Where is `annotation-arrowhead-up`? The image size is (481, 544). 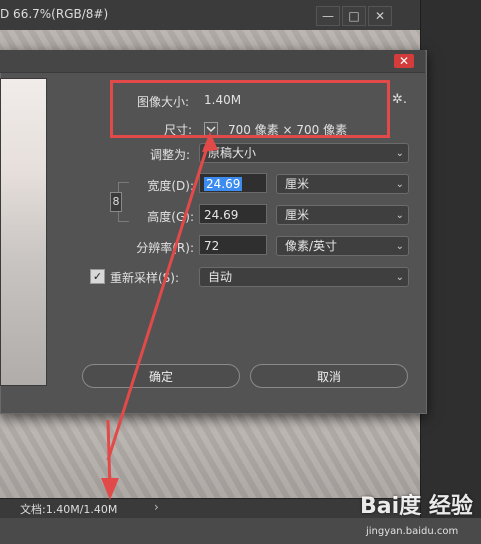
annotation-arrowhead-up is located at coordinates (210, 142).